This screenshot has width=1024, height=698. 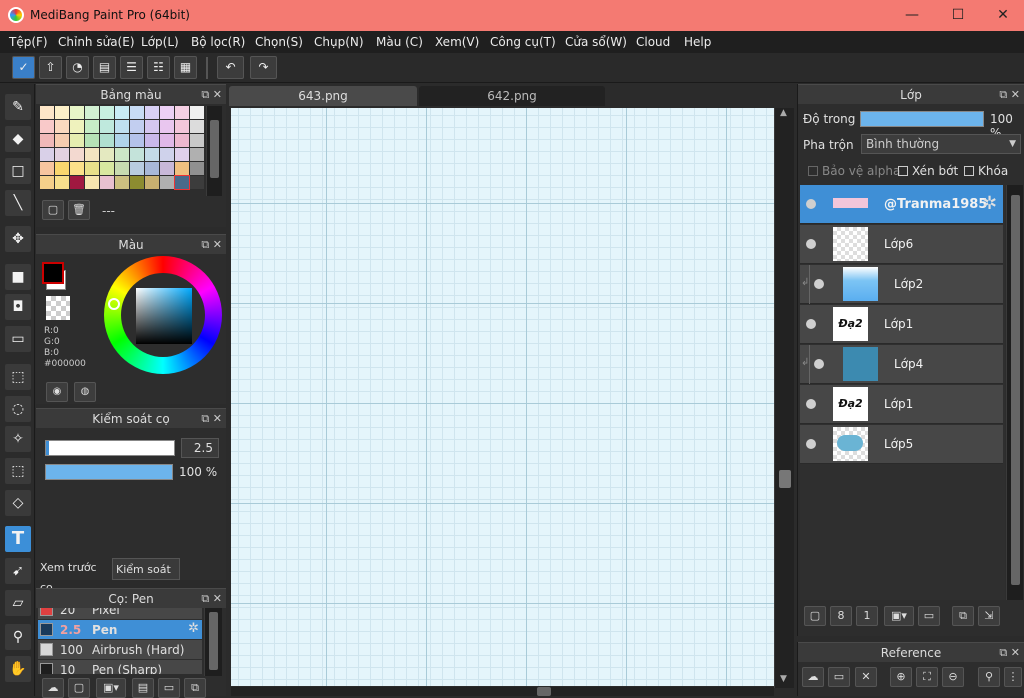 I want to click on transparent-color-swatch, so click(x=58, y=308).